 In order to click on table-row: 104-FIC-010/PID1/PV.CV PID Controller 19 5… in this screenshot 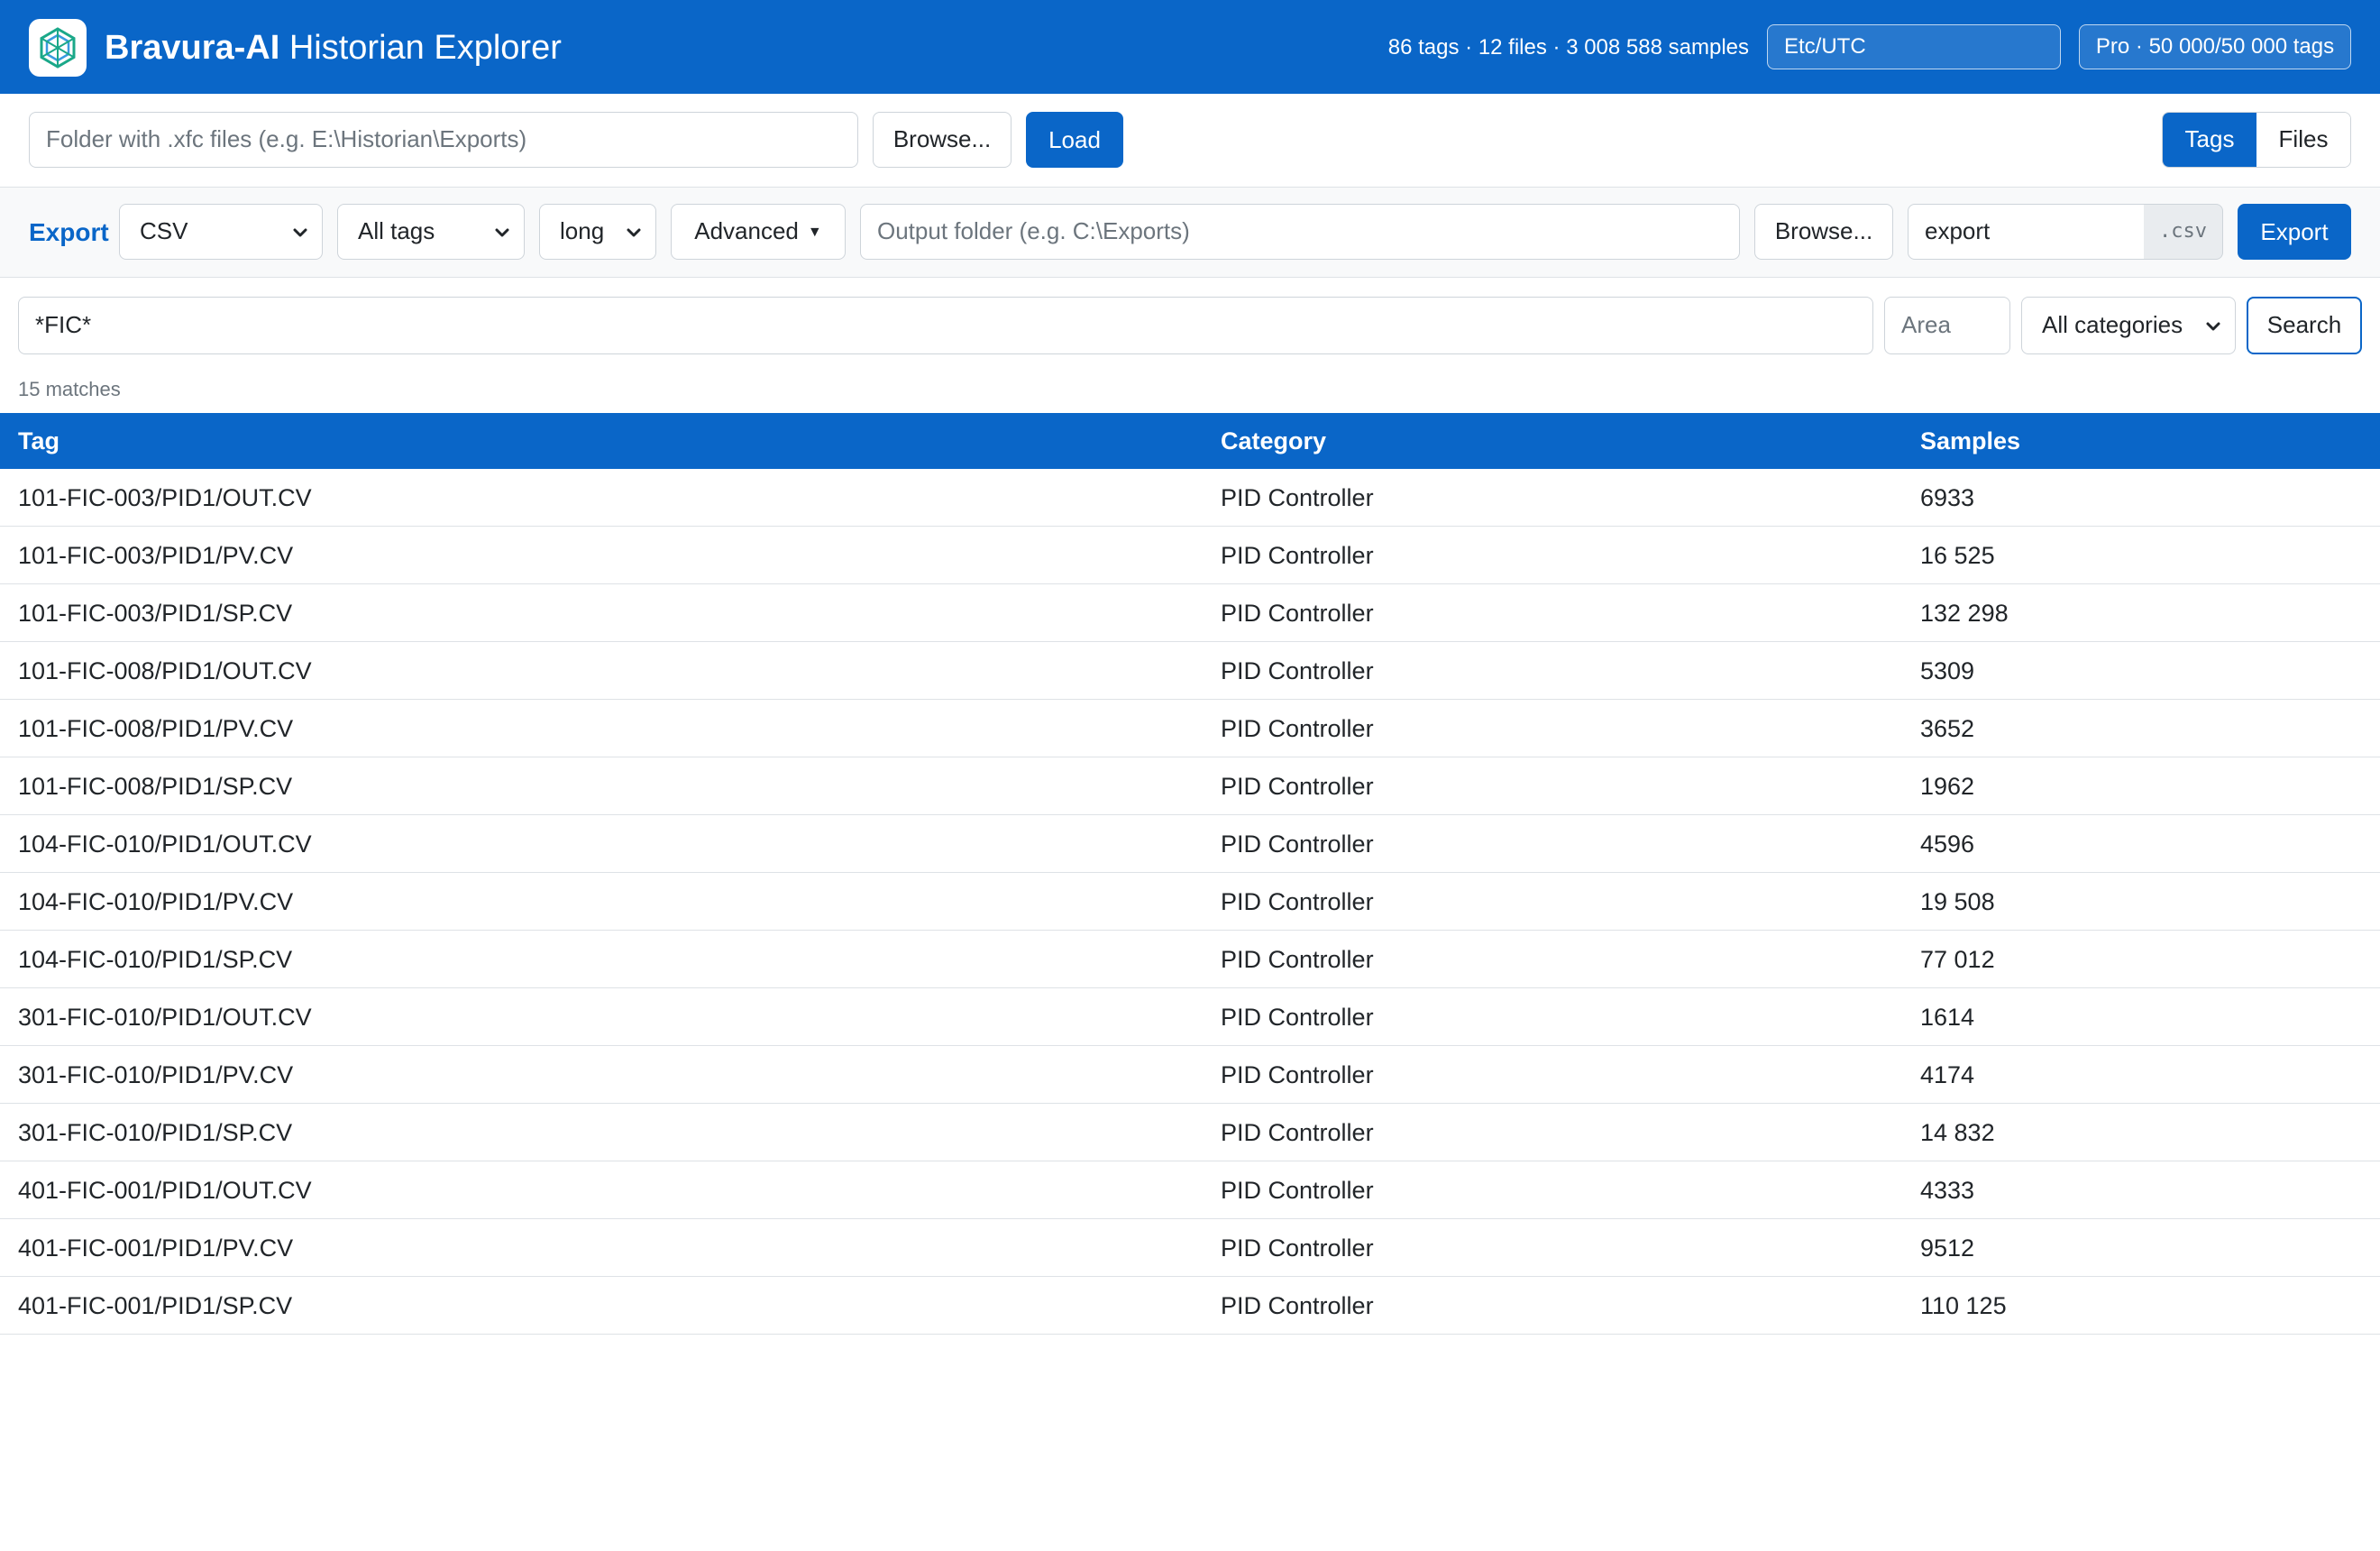, I will do `click(1190, 902)`.